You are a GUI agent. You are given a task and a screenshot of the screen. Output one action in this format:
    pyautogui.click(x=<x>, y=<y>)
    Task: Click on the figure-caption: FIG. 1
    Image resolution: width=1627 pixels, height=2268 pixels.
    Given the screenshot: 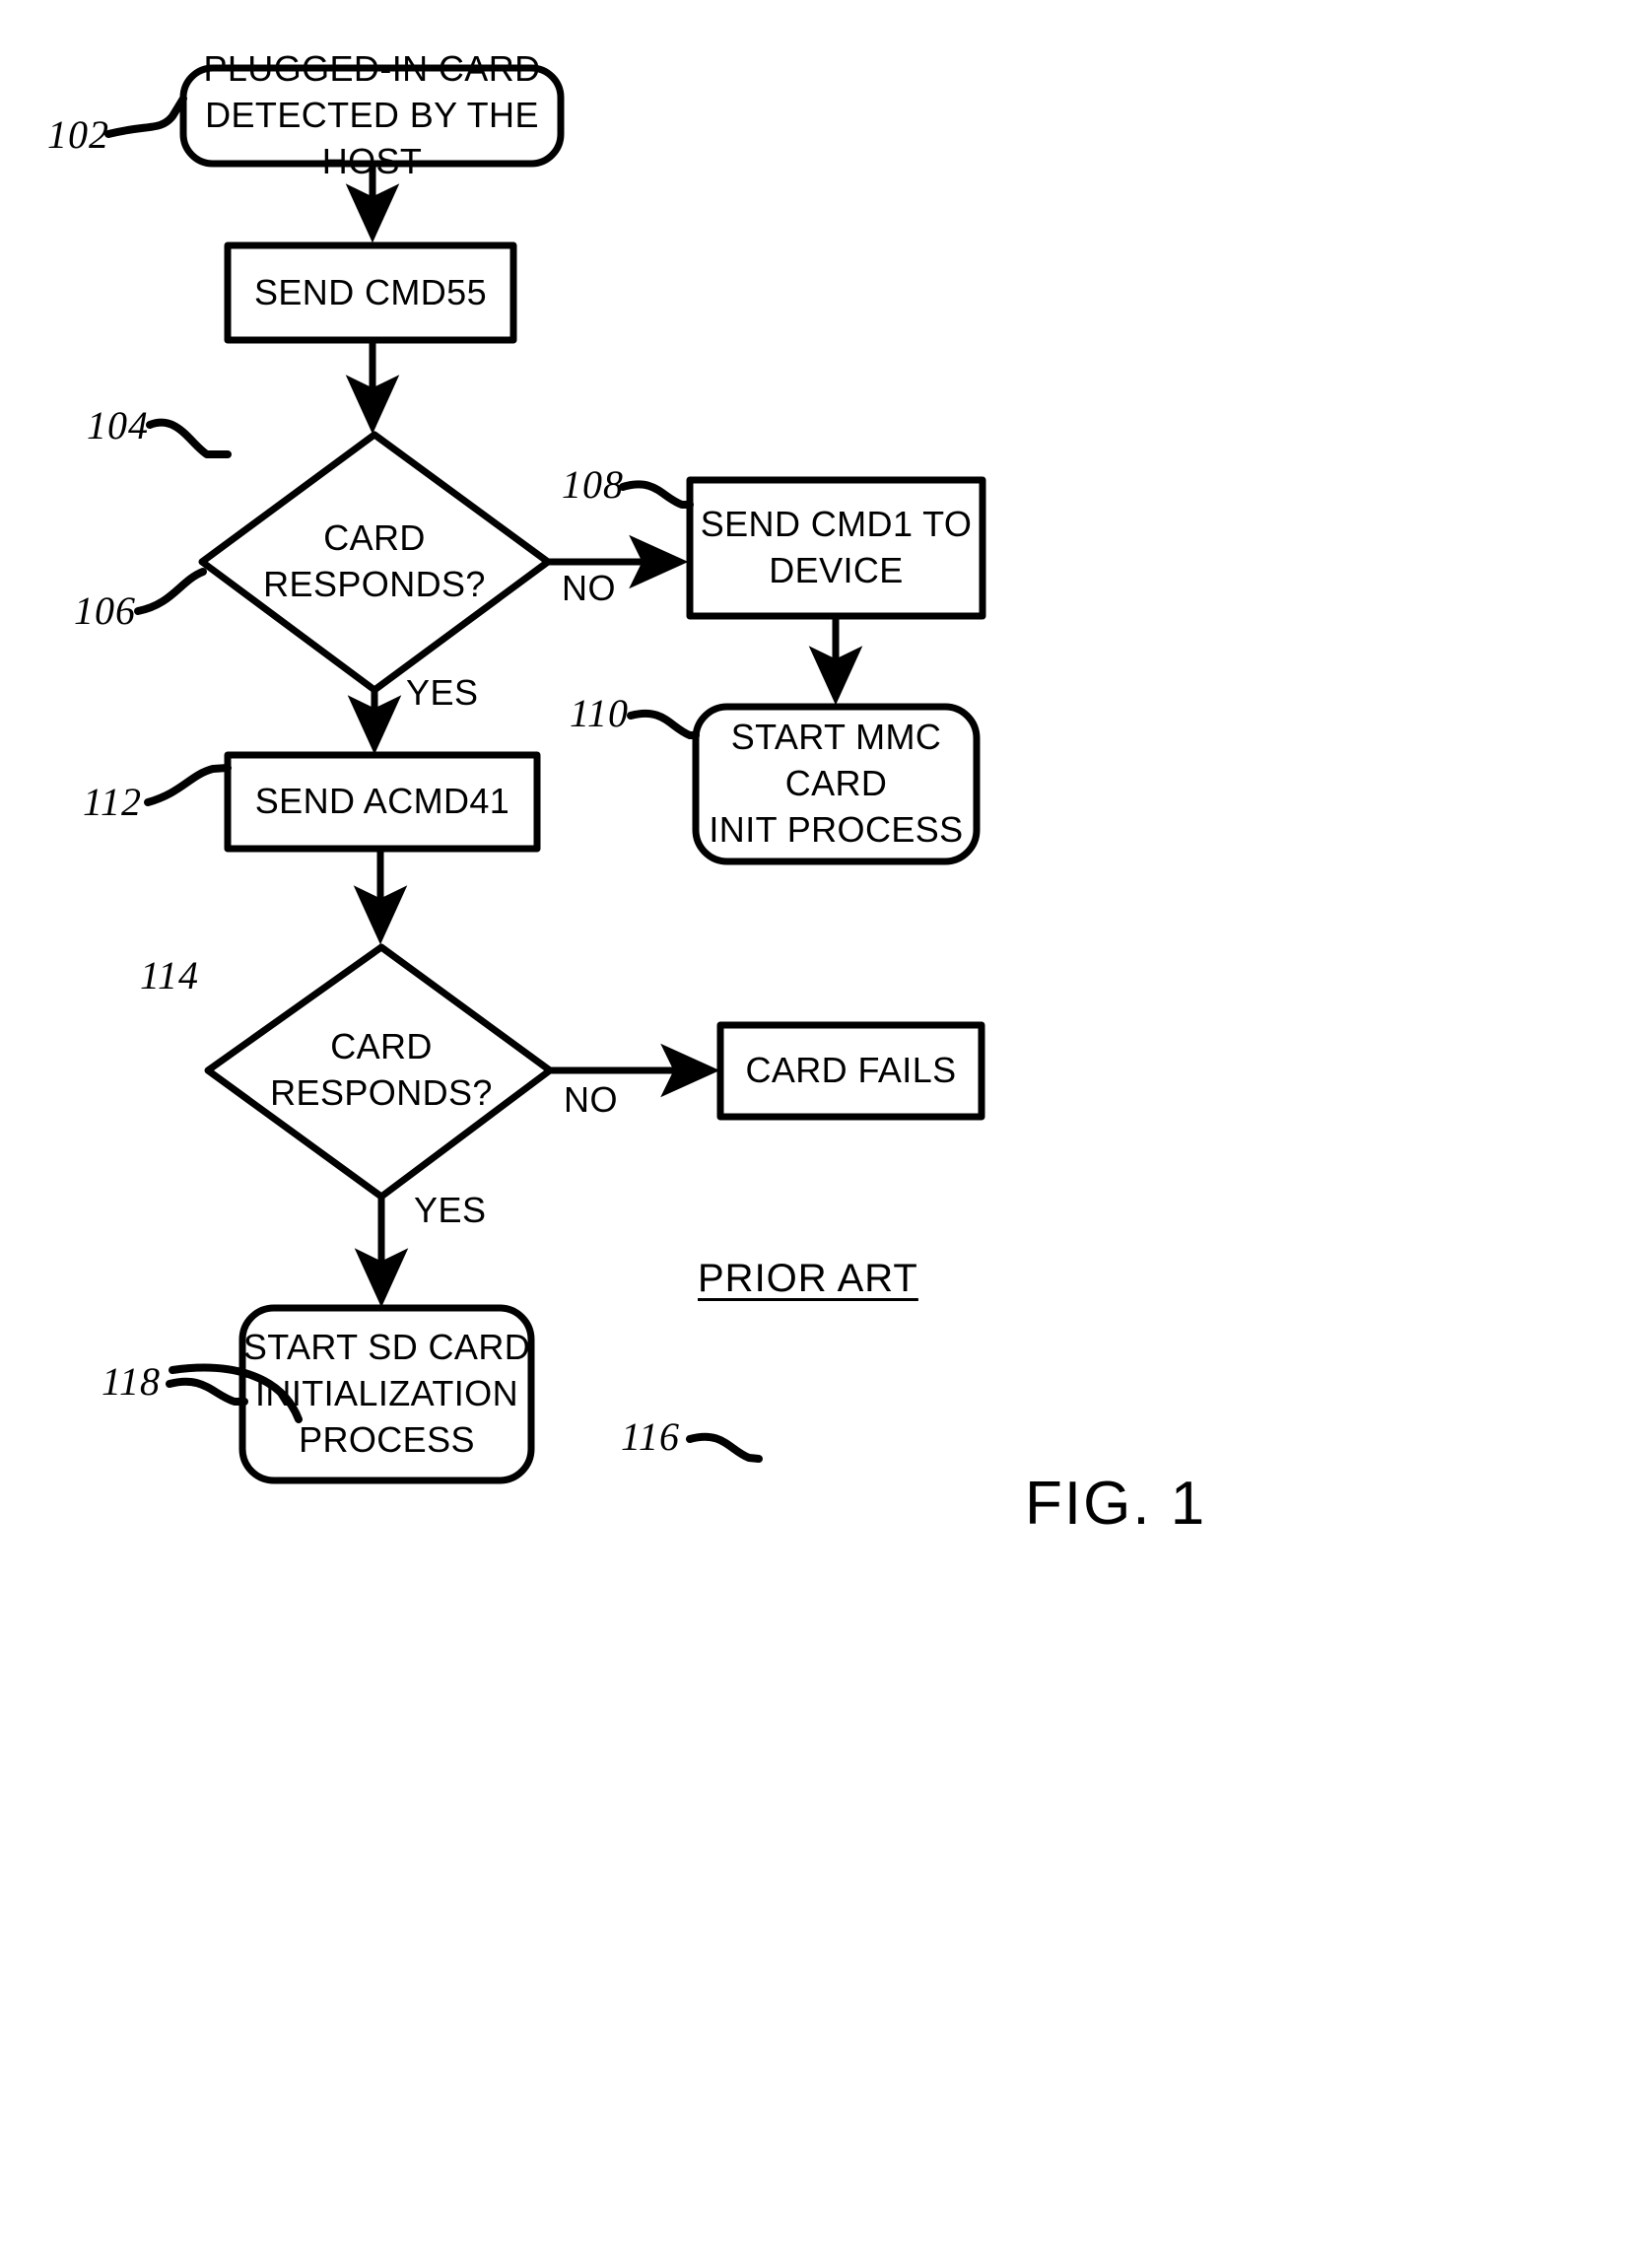 What is the action you would take?
    pyautogui.click(x=1116, y=1504)
    